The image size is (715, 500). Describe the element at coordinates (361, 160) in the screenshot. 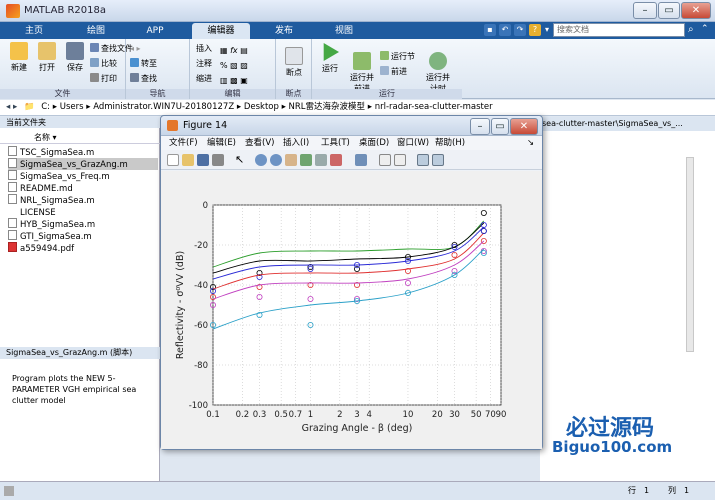

I see `link-icon` at that location.